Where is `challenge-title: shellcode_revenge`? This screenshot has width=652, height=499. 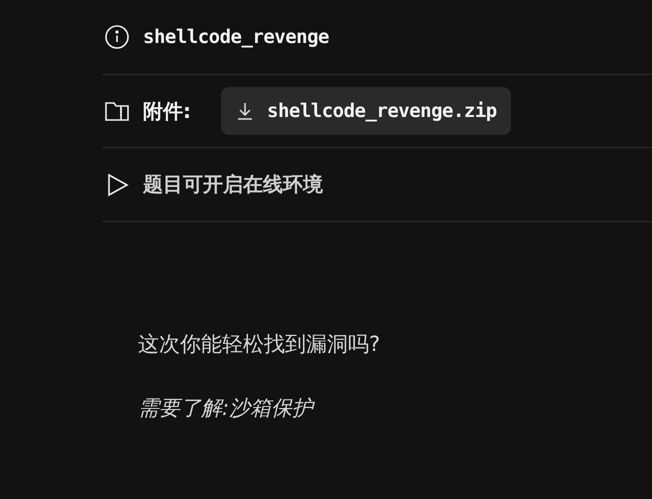
challenge-title: shellcode_revenge is located at coordinates (236, 37).